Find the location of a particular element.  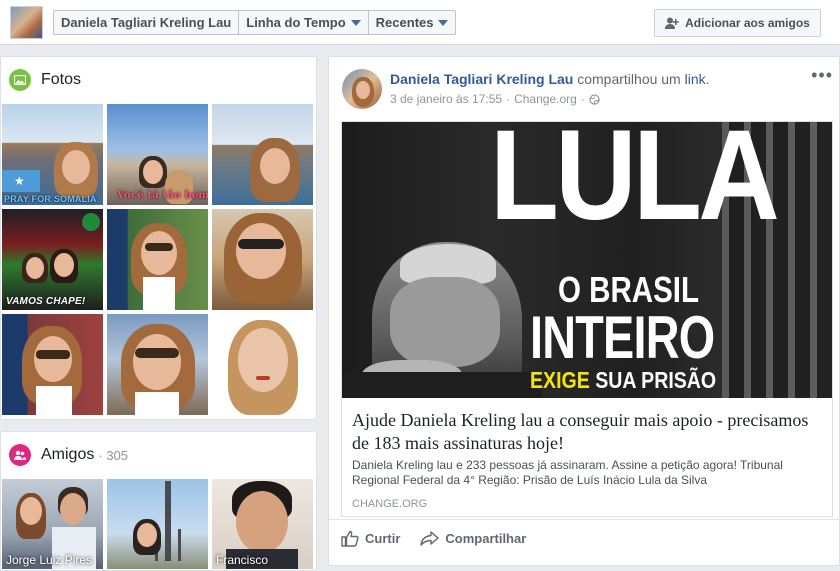

post-date: 3 de janeiro às 17:55 is located at coordinates (446, 99).